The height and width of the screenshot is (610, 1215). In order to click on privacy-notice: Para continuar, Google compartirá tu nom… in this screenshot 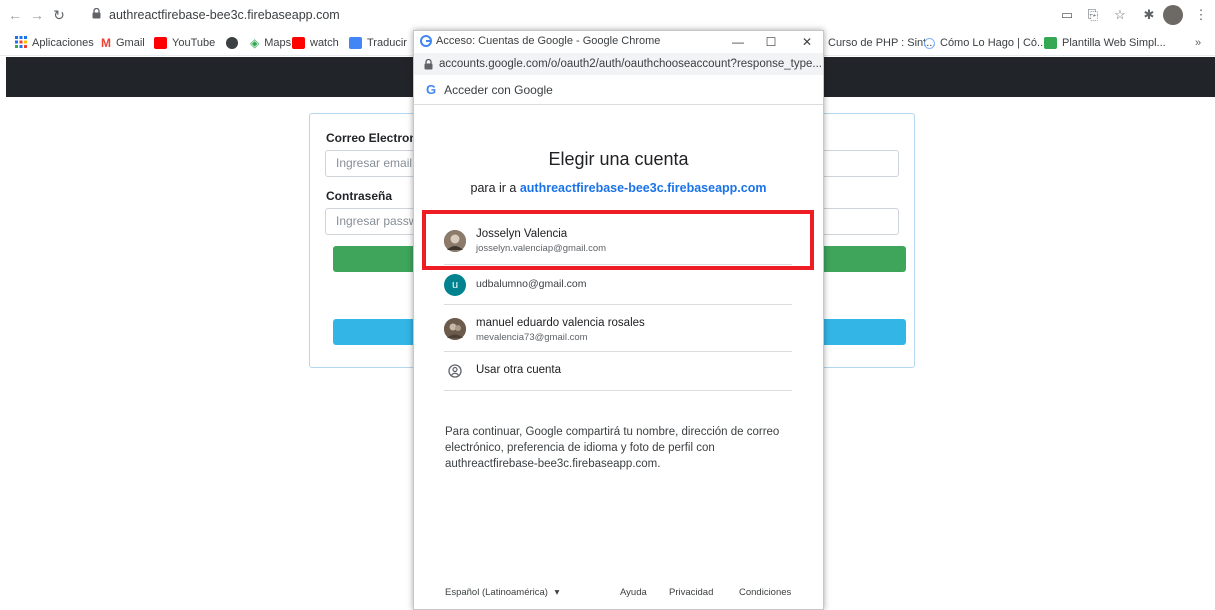, I will do `click(612, 448)`.